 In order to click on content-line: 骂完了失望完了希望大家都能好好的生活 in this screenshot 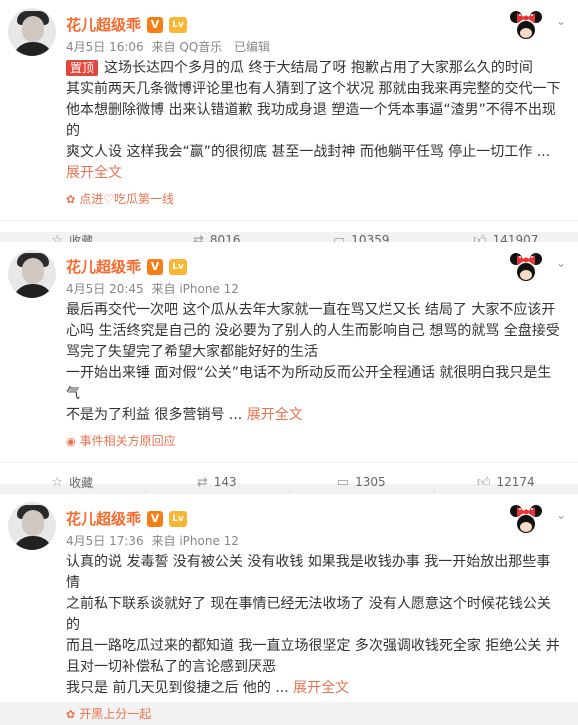, I will do `click(315, 352)`.